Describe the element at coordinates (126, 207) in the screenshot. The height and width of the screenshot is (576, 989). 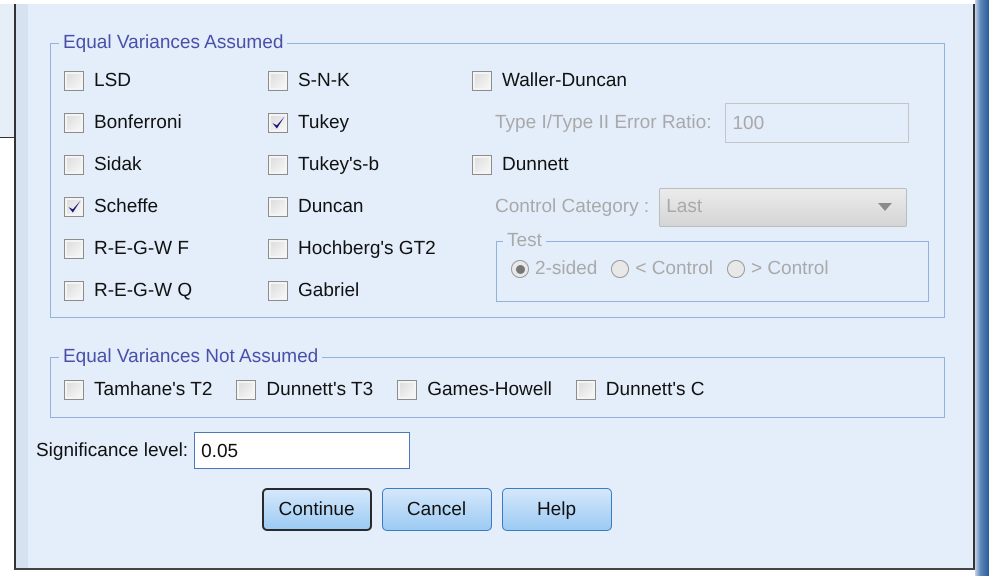
I see `checkbox-label: Scheffe` at that location.